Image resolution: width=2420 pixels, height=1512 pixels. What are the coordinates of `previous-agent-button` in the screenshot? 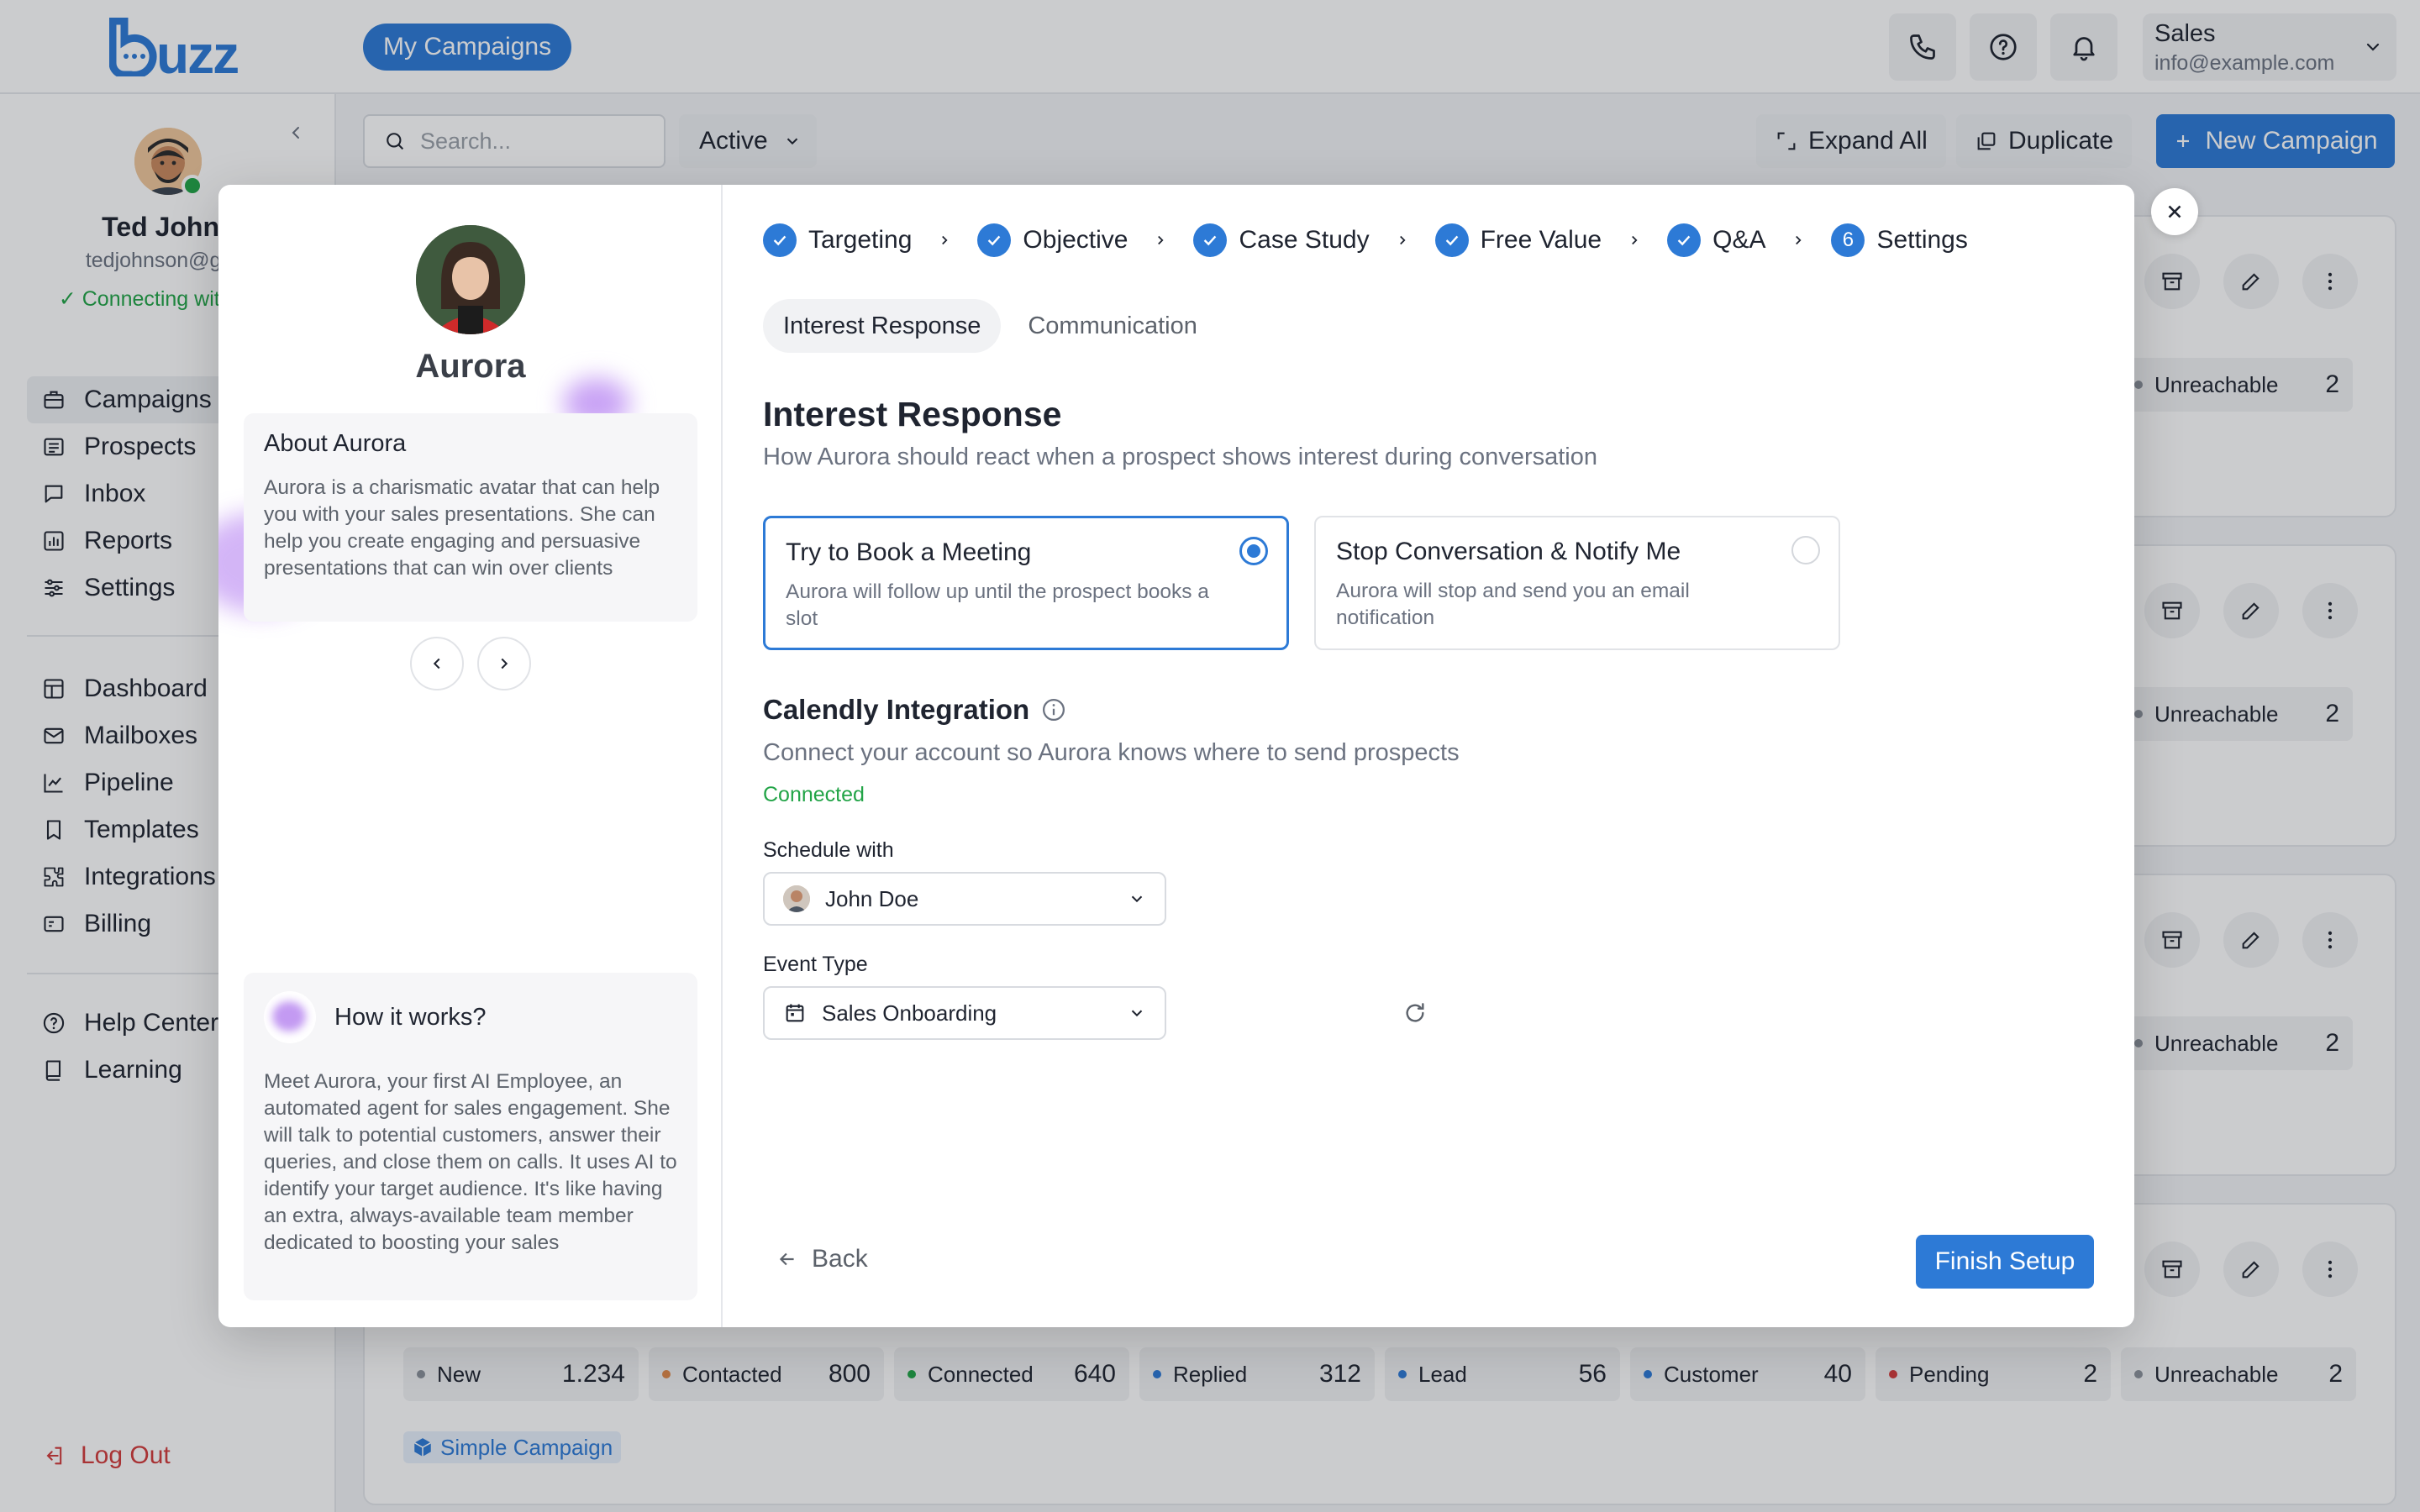 It's located at (437, 663).